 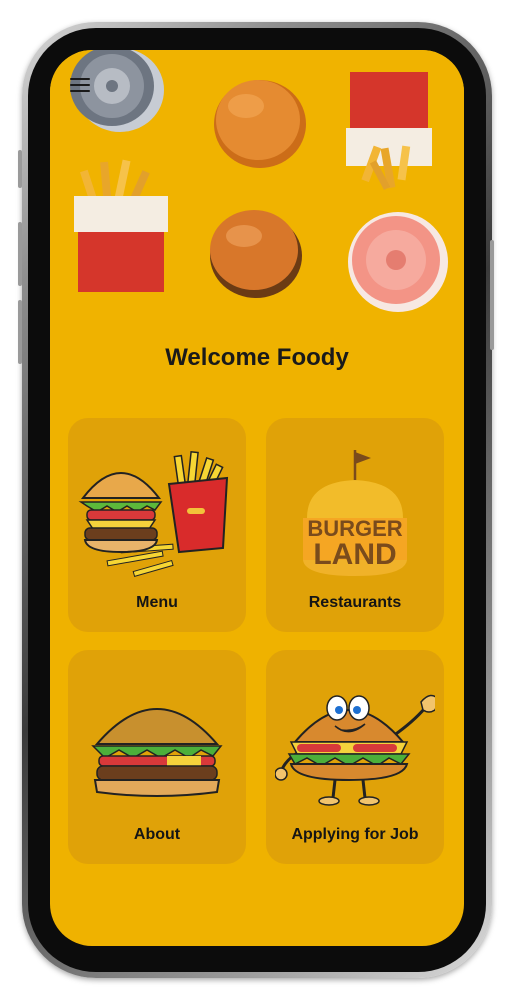 I want to click on job-card: Applying for Job, so click(x=355, y=757).